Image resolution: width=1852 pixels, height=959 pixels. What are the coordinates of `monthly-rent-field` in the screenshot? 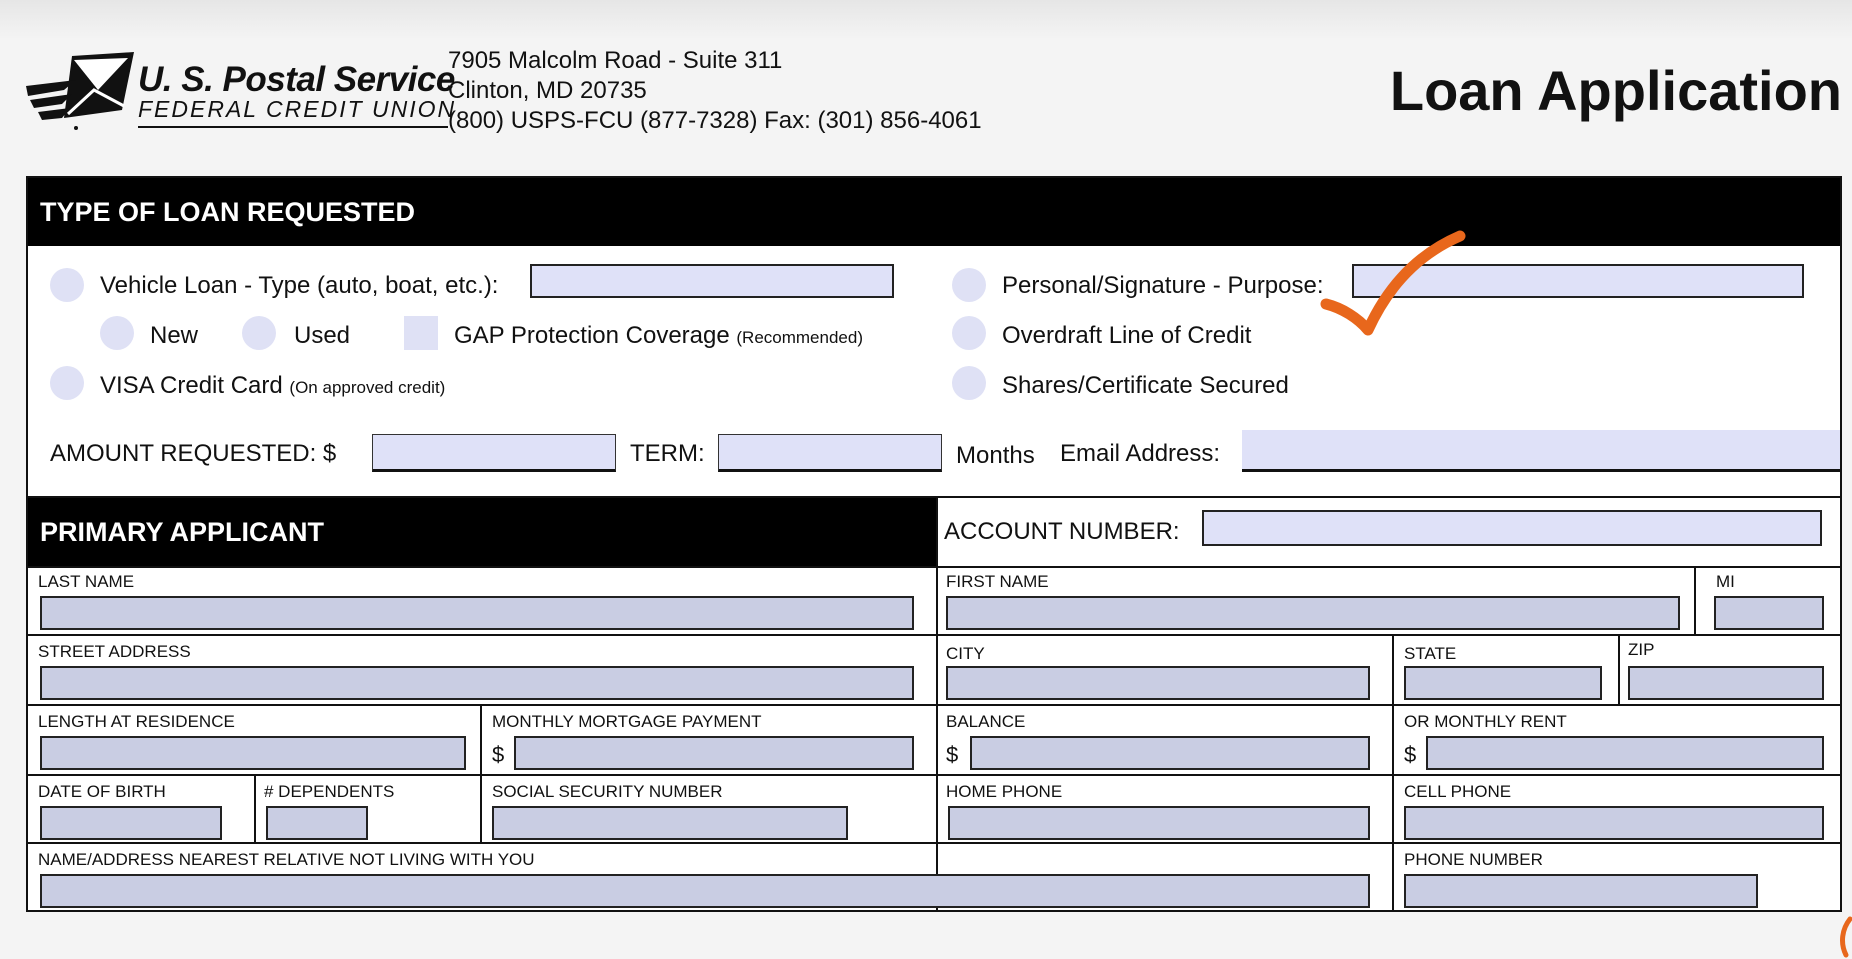 It's located at (1625, 753).